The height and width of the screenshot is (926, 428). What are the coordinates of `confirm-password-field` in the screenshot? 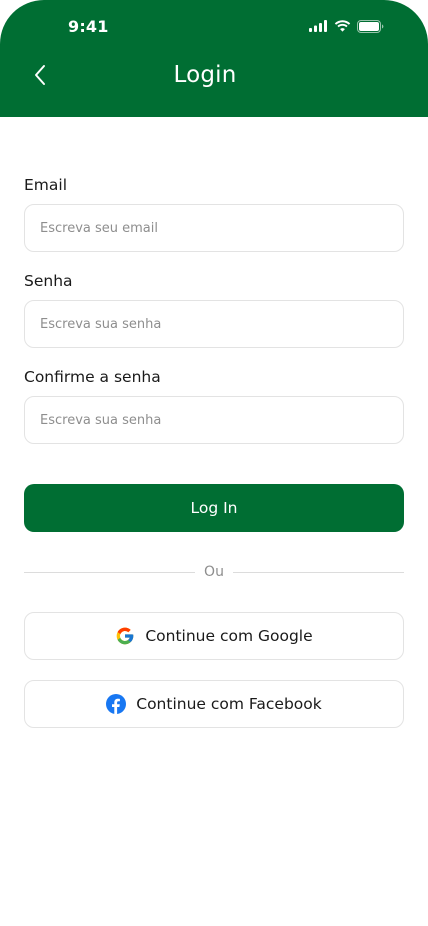 It's located at (214, 420).